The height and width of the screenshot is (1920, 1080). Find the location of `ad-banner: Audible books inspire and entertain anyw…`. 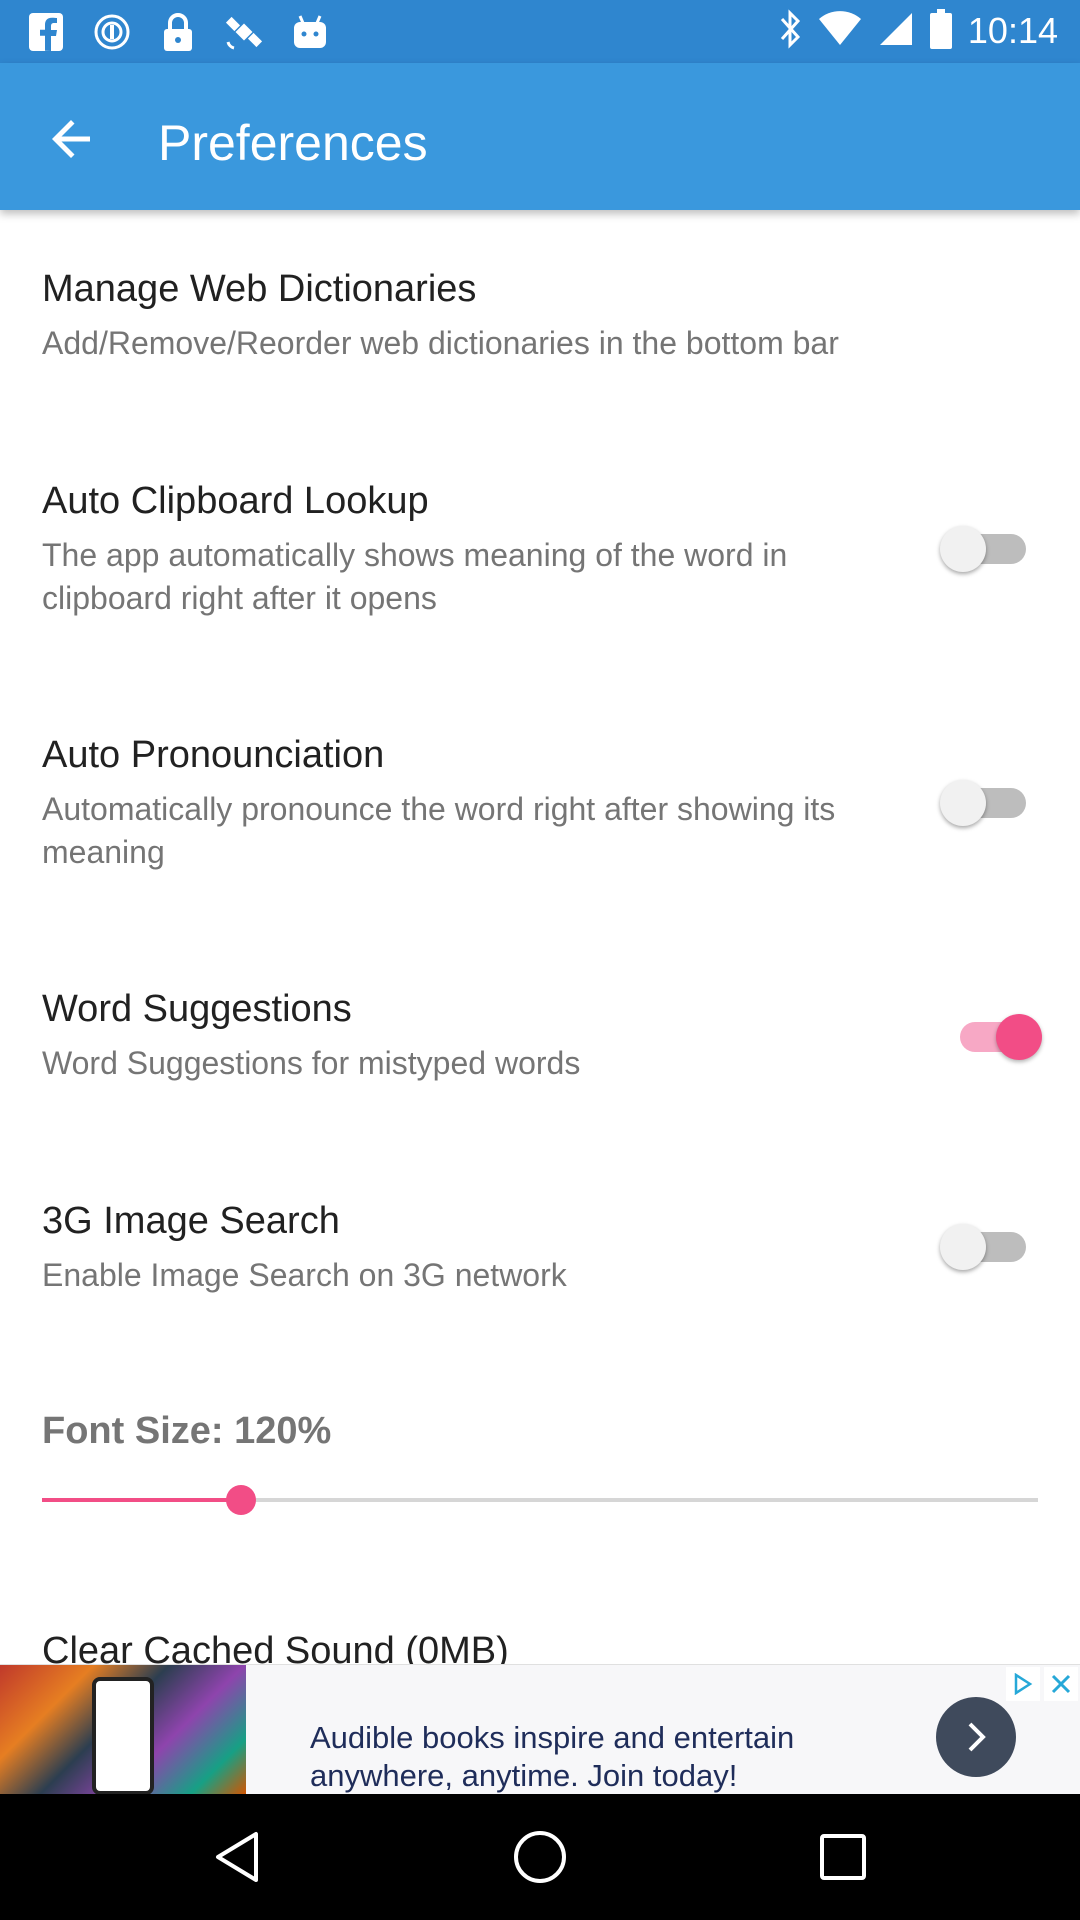

ad-banner: Audible books inspire and entertain anyw… is located at coordinates (540, 1729).